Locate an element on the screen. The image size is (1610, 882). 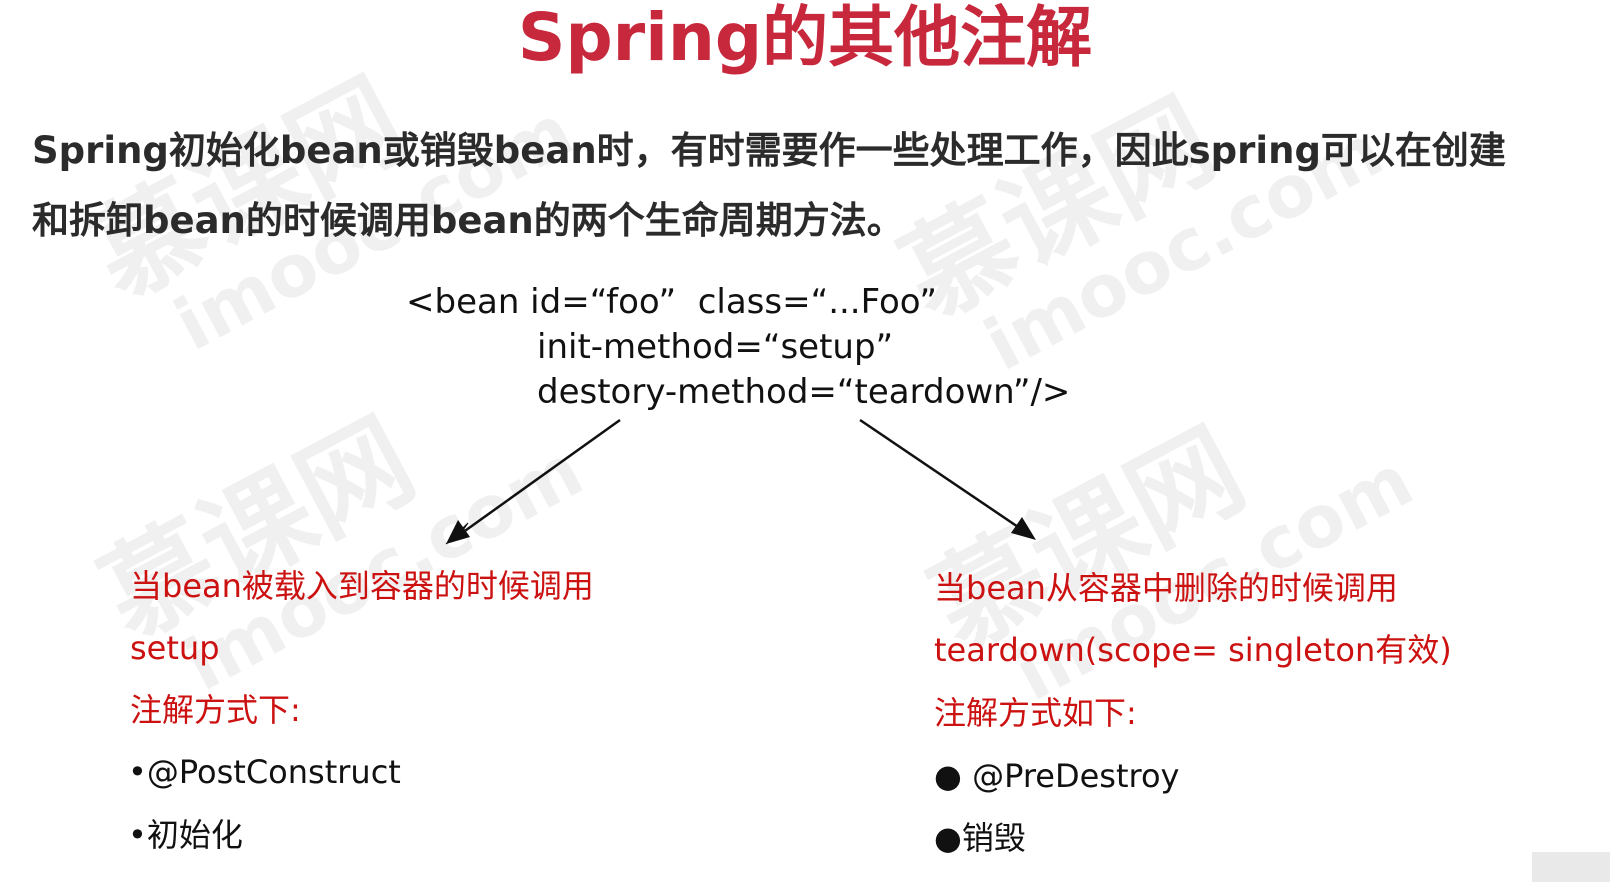
left-annotation-heading: 注解方式下: is located at coordinates (215, 710).